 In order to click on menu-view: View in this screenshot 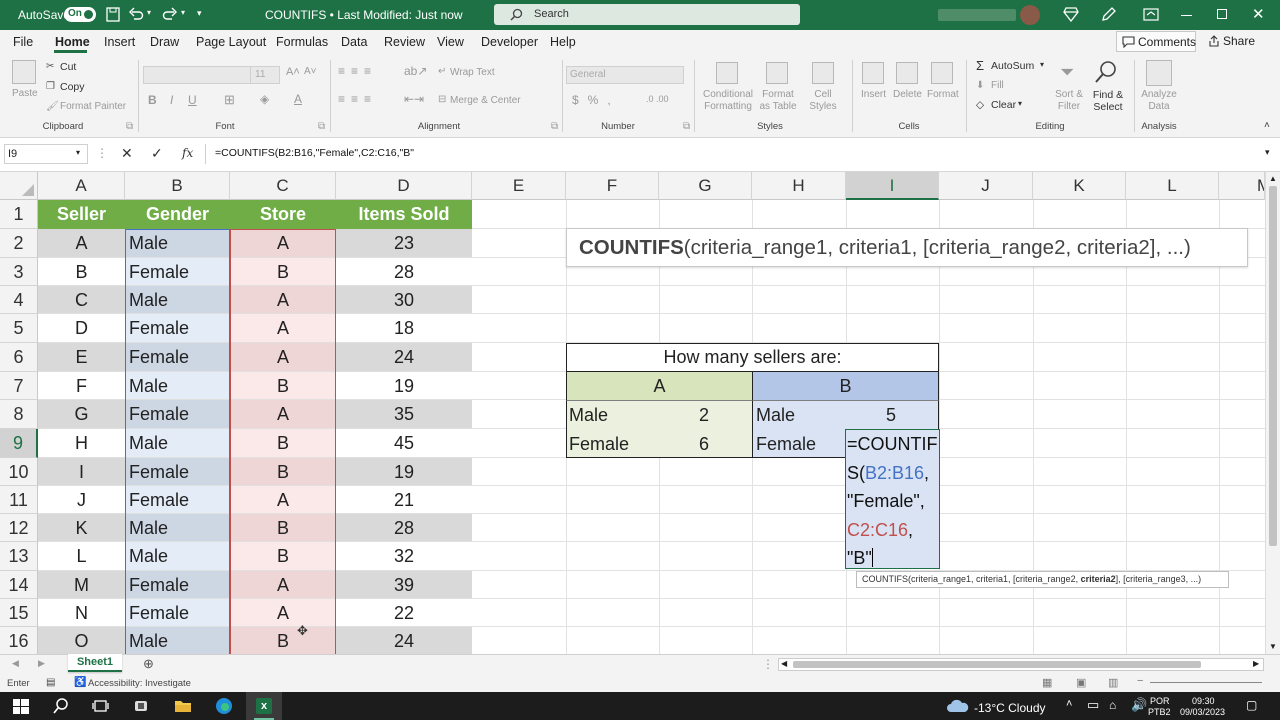, I will do `click(450, 42)`.